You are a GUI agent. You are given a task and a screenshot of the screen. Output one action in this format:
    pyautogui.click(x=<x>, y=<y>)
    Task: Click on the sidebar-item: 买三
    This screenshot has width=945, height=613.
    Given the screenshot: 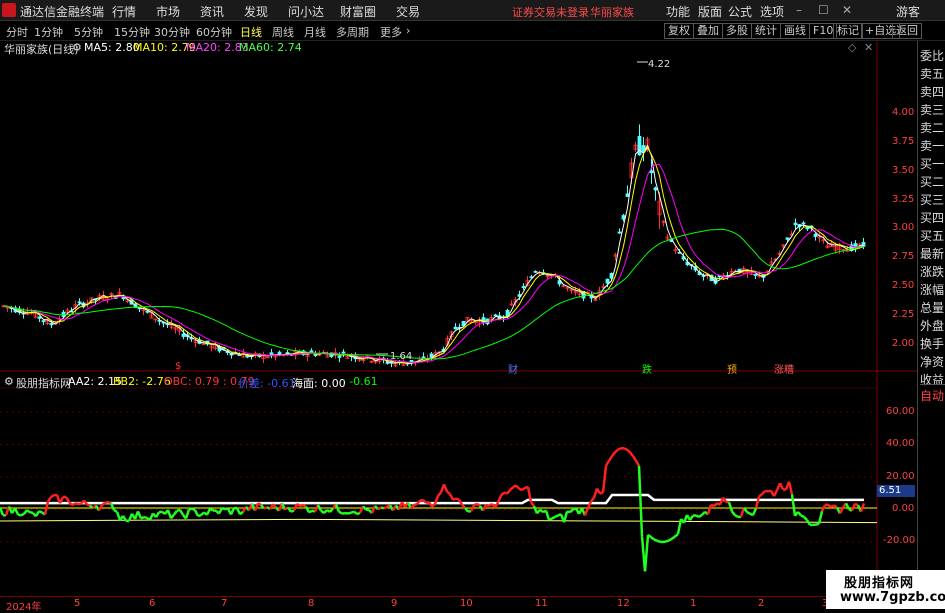 What is the action you would take?
    pyautogui.click(x=932, y=199)
    